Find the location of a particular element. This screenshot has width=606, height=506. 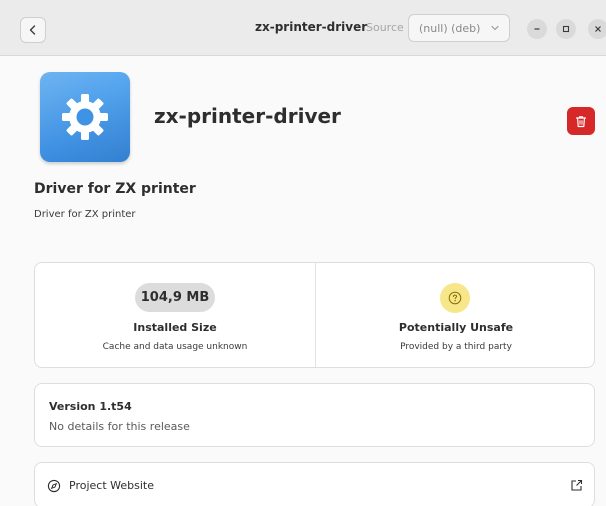

installed-size-badge: 104,9 MB is located at coordinates (175, 297).